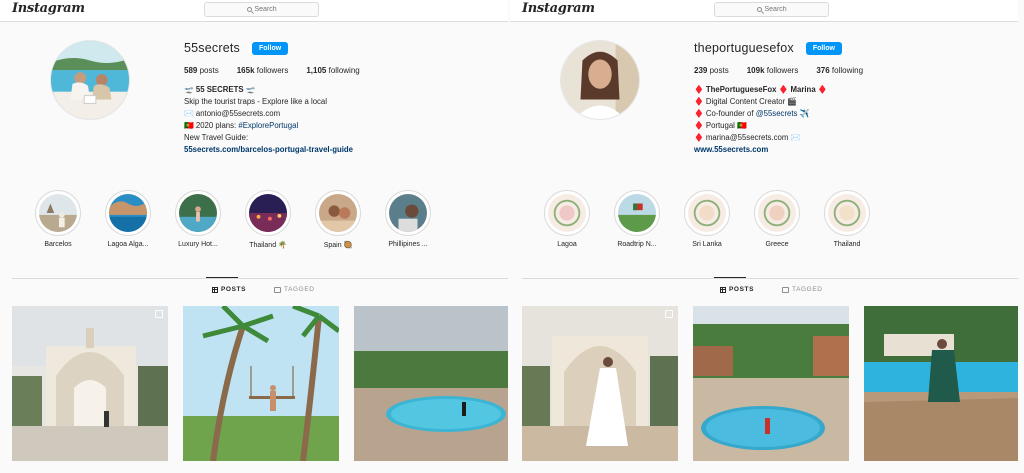  What do you see at coordinates (752, 114) in the screenshot?
I see `bio-line: ♦️ Co-founder of @55secrets ✈️` at bounding box center [752, 114].